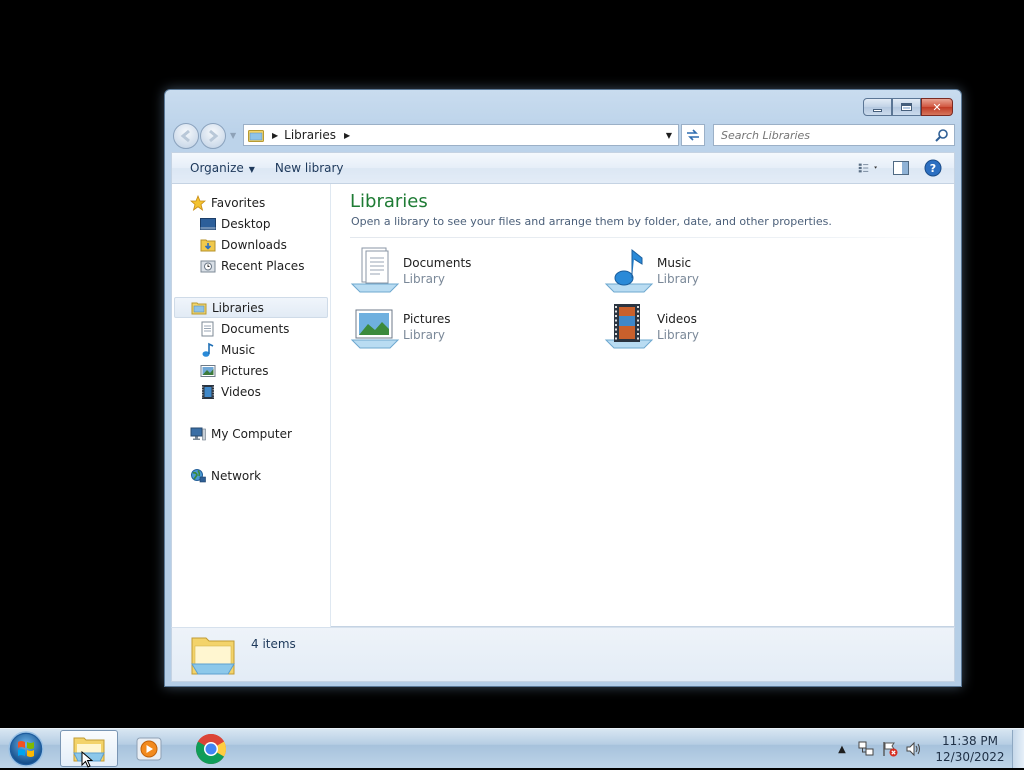  I want to click on forward-arrow-icon, so click(214, 136).